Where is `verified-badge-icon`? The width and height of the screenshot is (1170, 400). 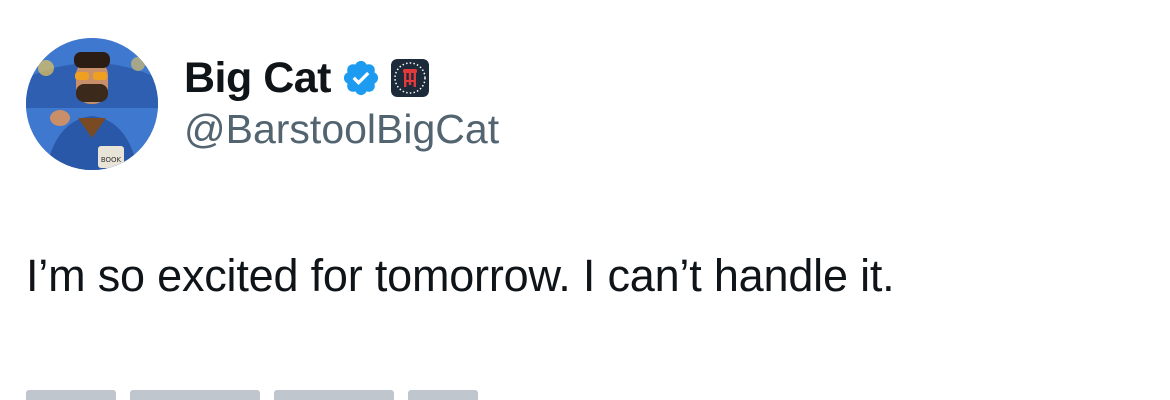 verified-badge-icon is located at coordinates (361, 78).